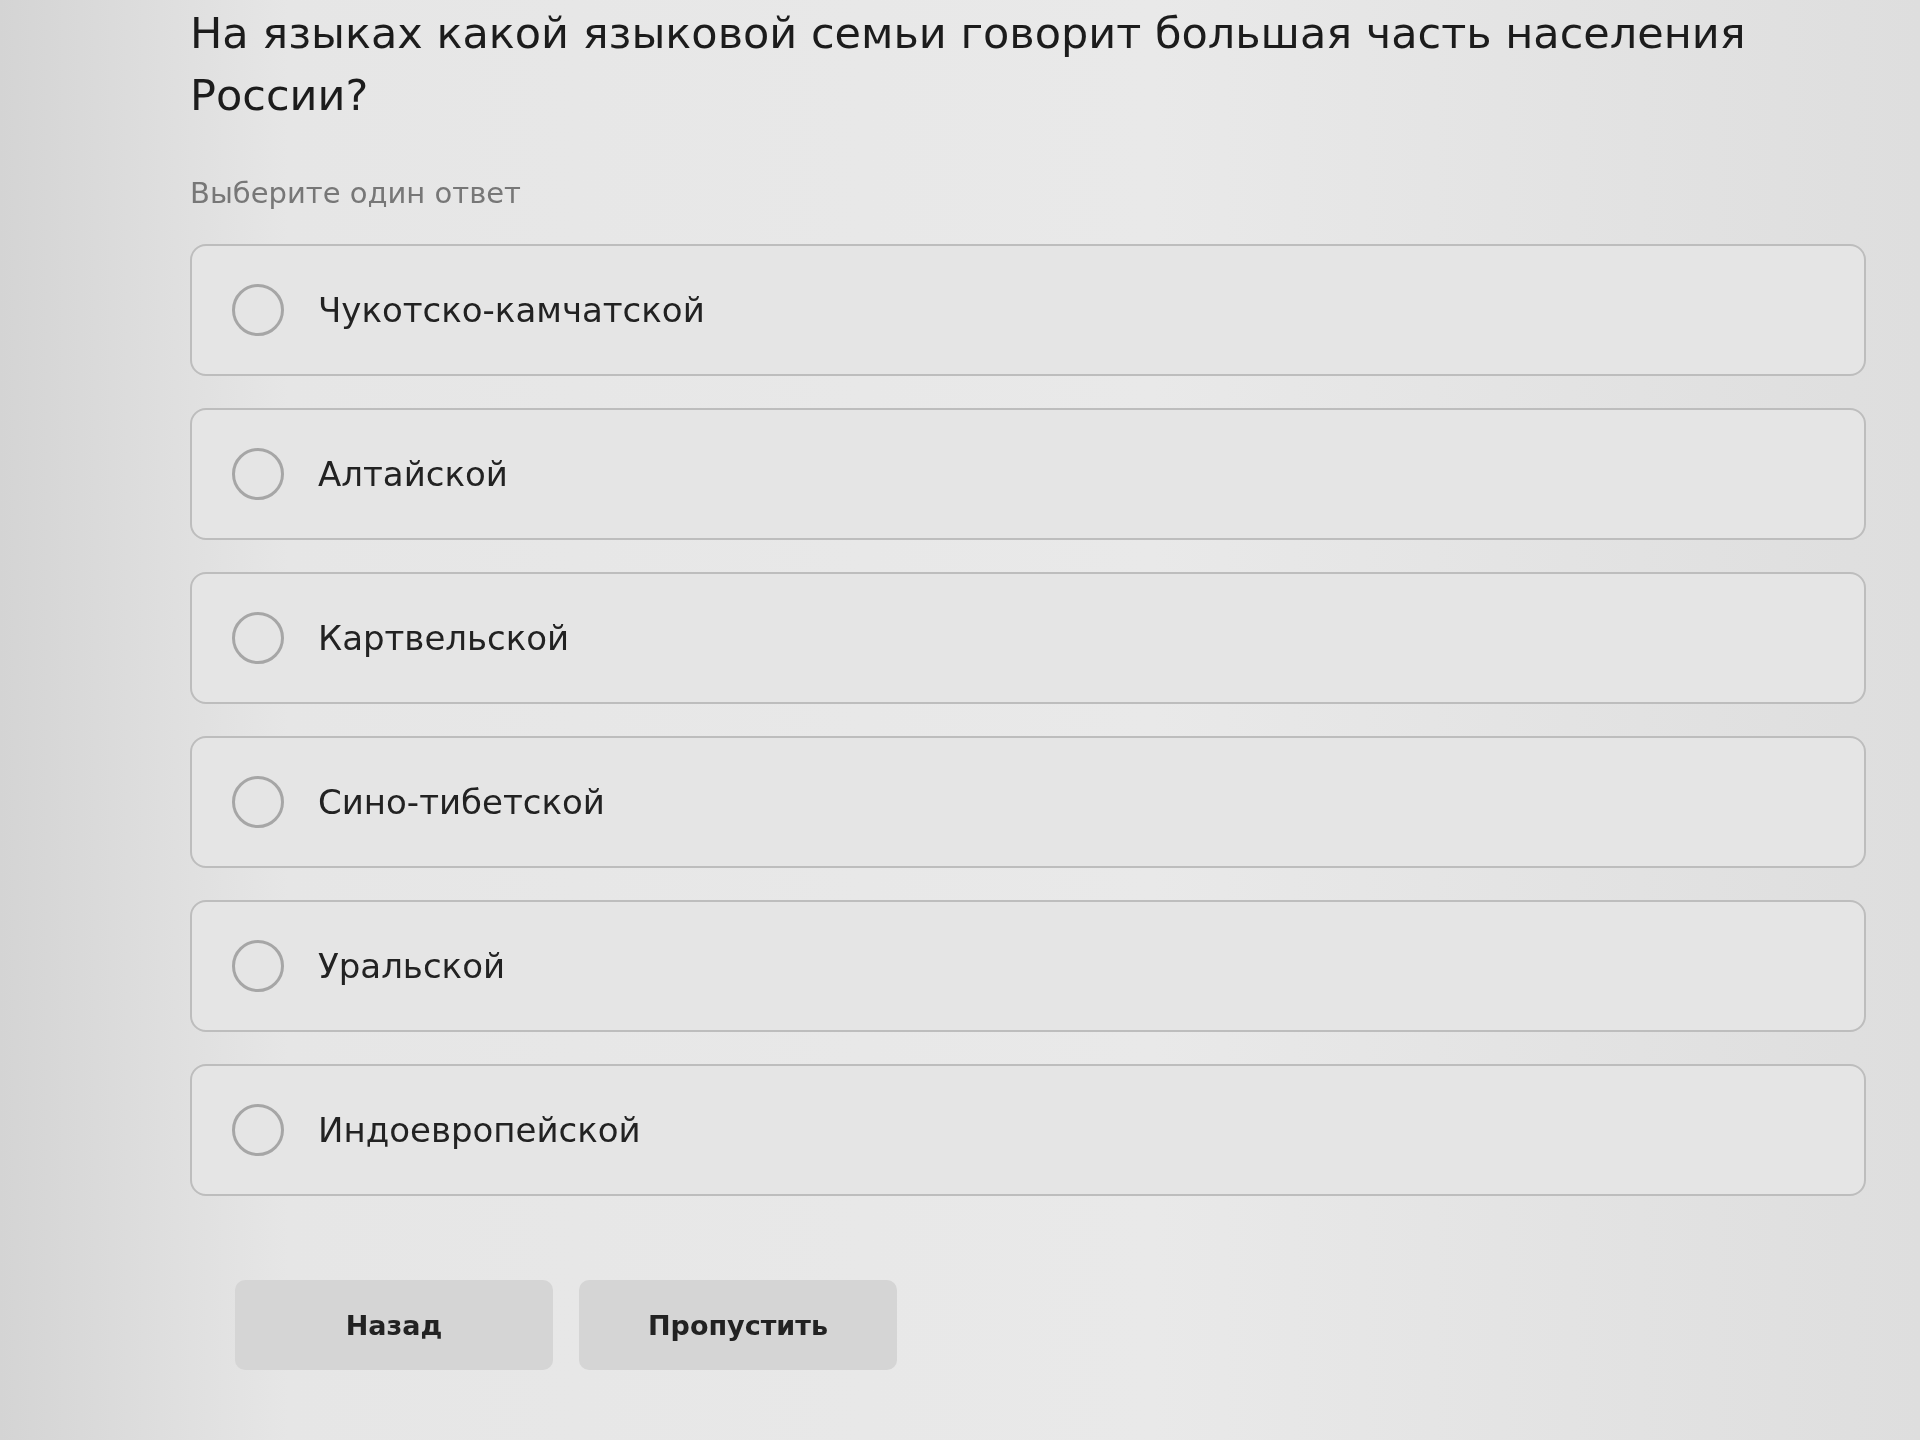 This screenshot has height=1440, width=1920. What do you see at coordinates (1028, 638) in the screenshot?
I see `answer-option: Картвельской` at bounding box center [1028, 638].